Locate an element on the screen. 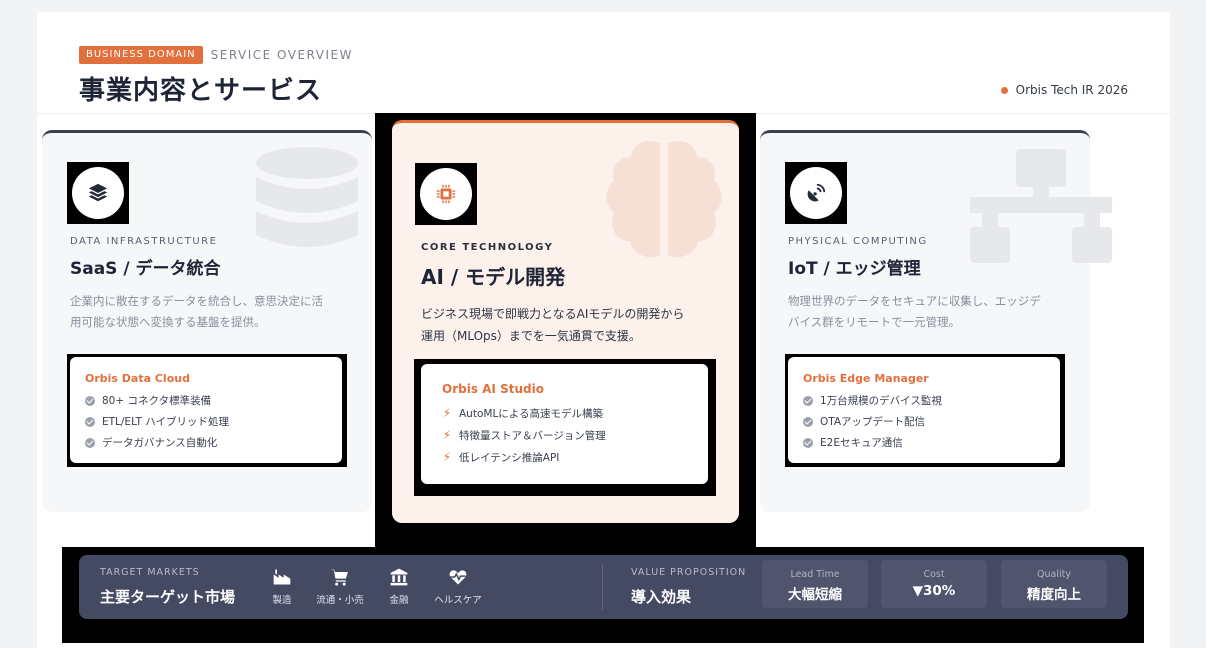  metric-value: ▼30% is located at coordinates (934, 591).